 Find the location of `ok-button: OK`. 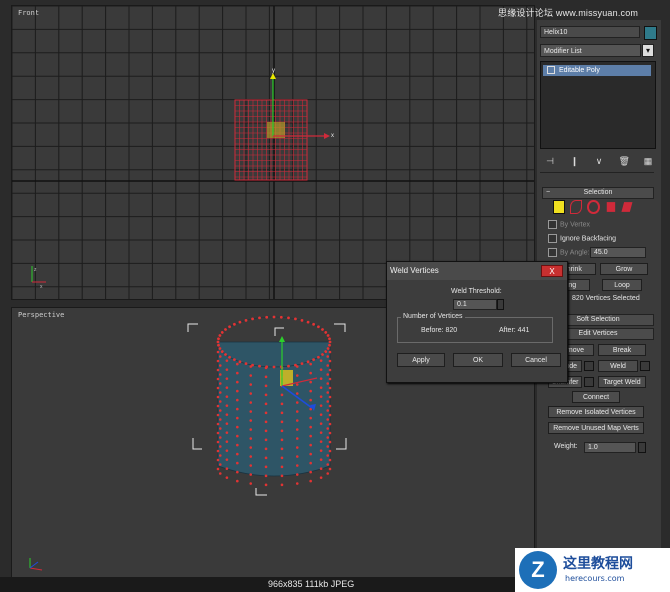

ok-button: OK is located at coordinates (478, 360).